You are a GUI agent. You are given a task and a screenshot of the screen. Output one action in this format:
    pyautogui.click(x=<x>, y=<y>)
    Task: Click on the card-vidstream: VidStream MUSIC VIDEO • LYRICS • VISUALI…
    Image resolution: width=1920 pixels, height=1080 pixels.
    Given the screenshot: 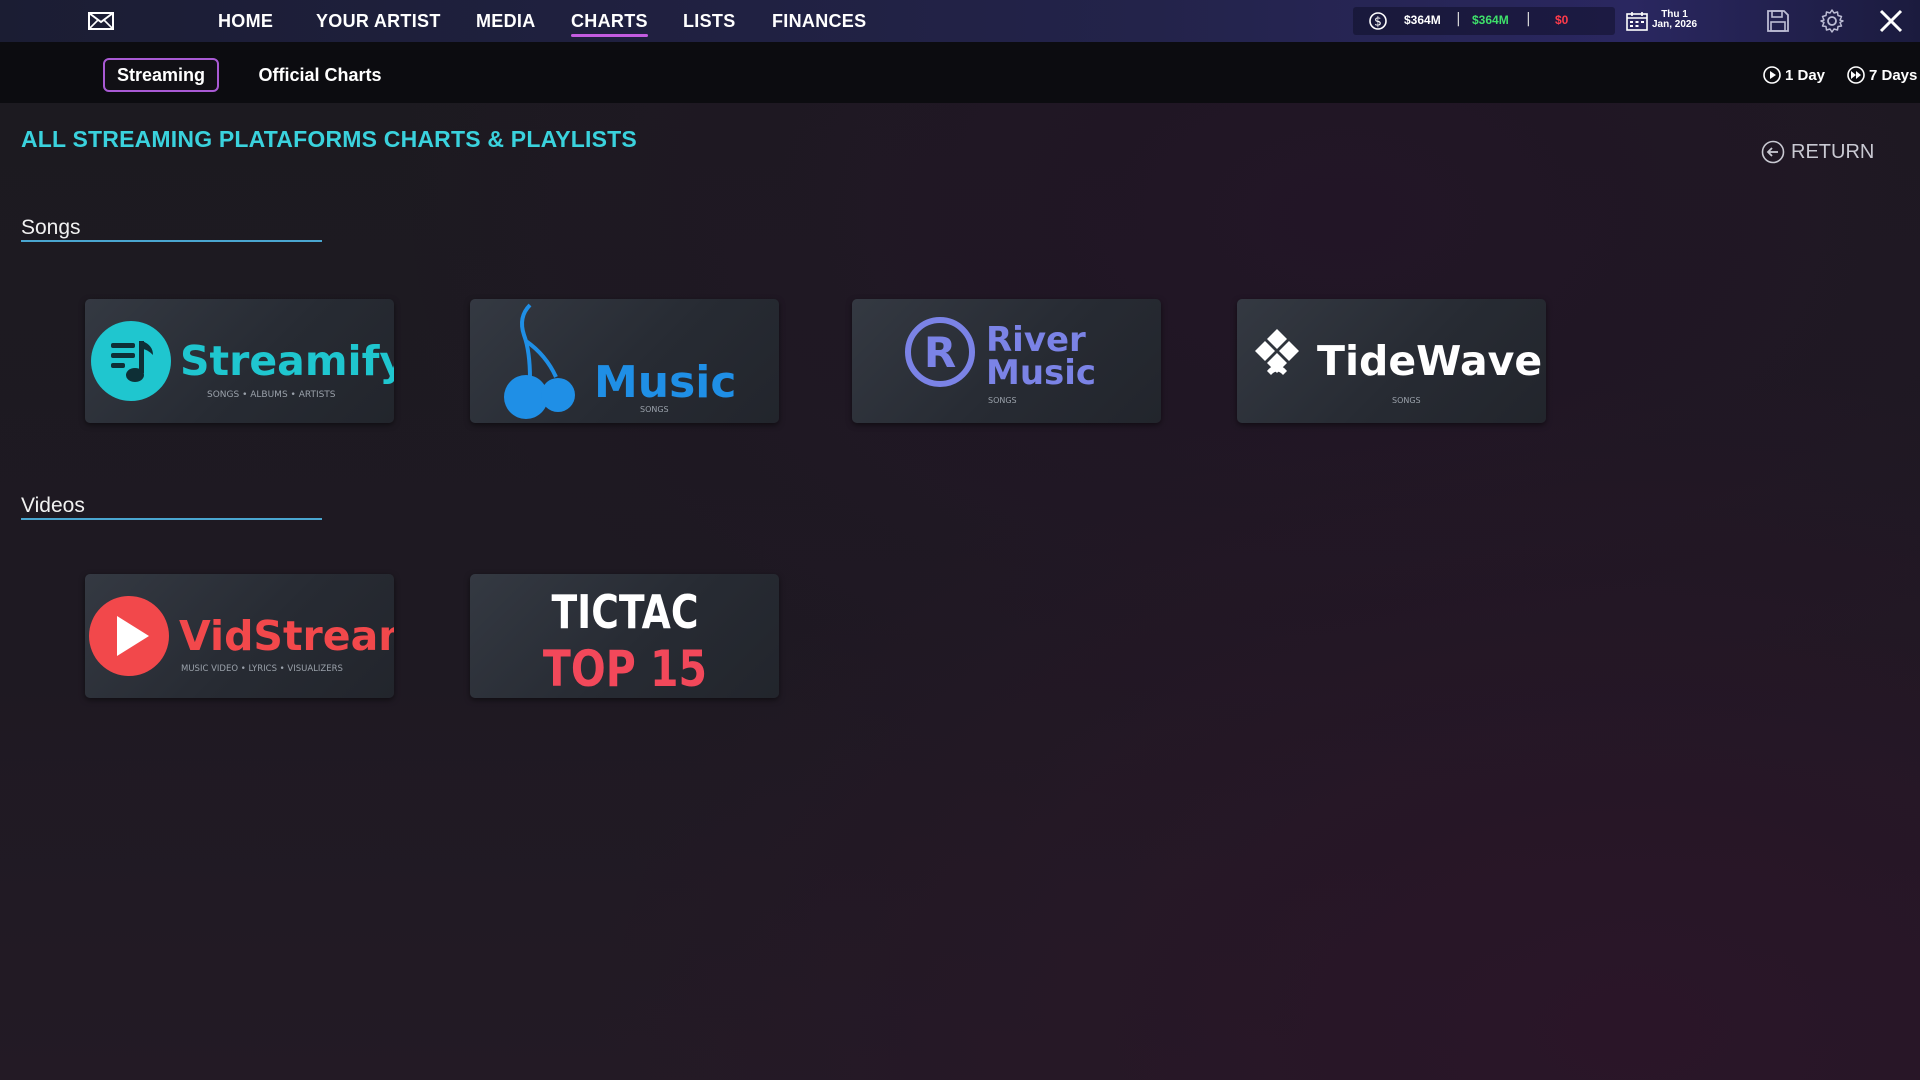 What is the action you would take?
    pyautogui.click(x=239, y=636)
    